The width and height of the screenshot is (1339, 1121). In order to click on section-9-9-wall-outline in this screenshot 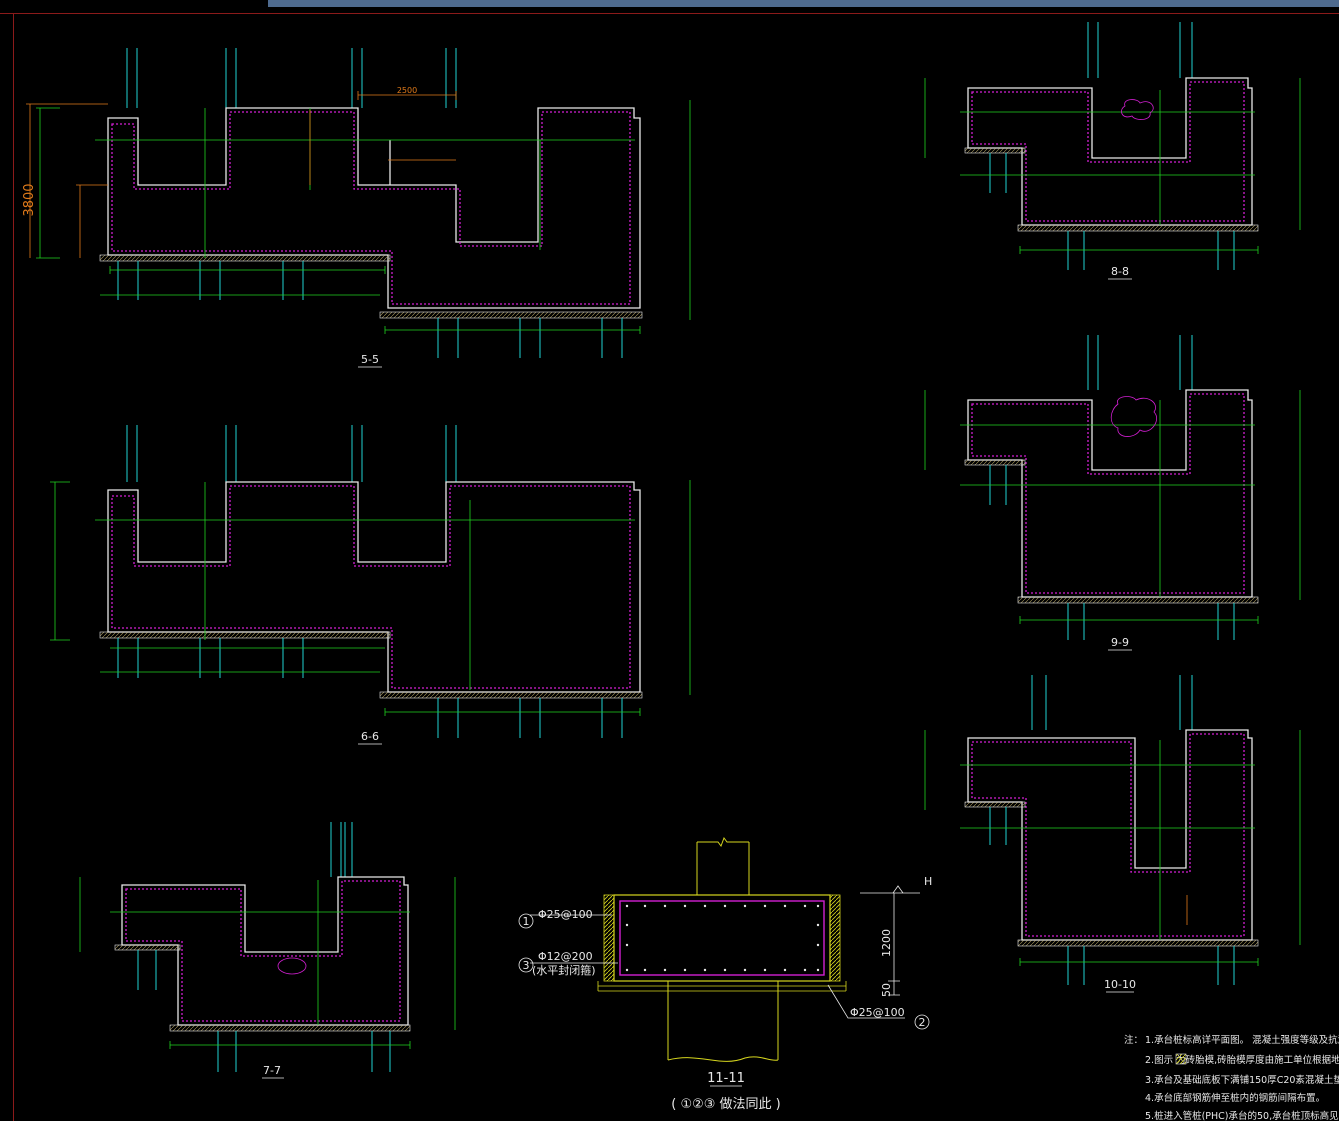, I will do `click(1110, 493)`.